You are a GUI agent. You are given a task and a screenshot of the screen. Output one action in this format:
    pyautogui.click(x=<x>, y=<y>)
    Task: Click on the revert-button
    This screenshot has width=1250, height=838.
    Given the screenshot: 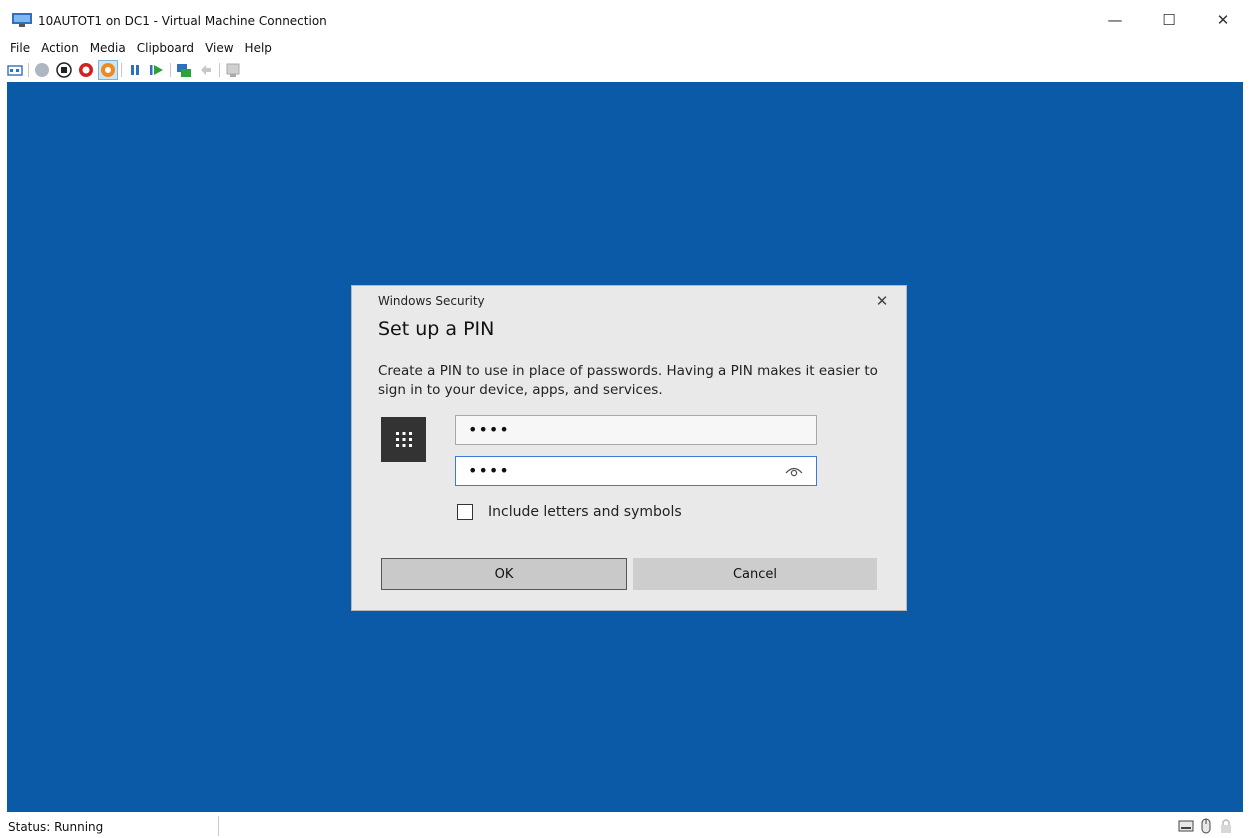 What is the action you would take?
    pyautogui.click(x=206, y=70)
    